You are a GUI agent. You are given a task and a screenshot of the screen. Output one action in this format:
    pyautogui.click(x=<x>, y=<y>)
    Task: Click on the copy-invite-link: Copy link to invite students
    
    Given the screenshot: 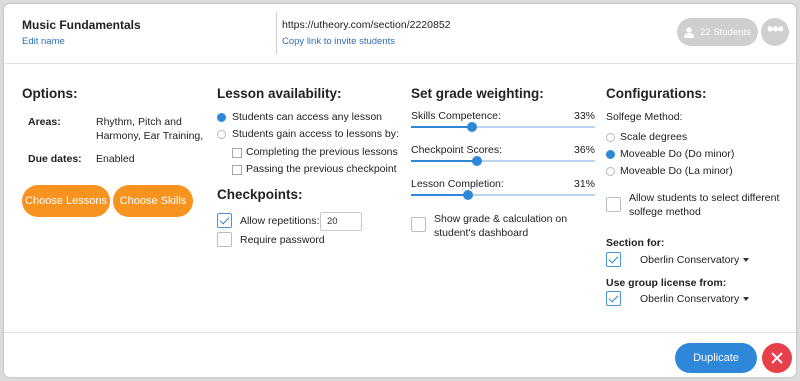 What is the action you would take?
    pyautogui.click(x=338, y=41)
    